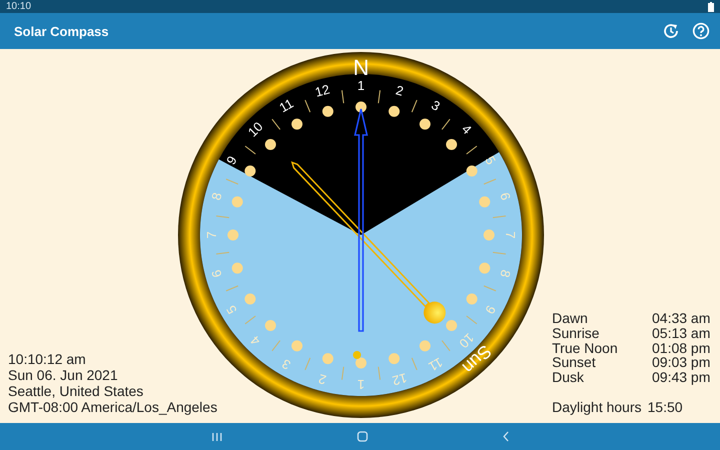 Image resolution: width=720 pixels, height=450 pixels. I want to click on event-name: Sunrise, so click(576, 333).